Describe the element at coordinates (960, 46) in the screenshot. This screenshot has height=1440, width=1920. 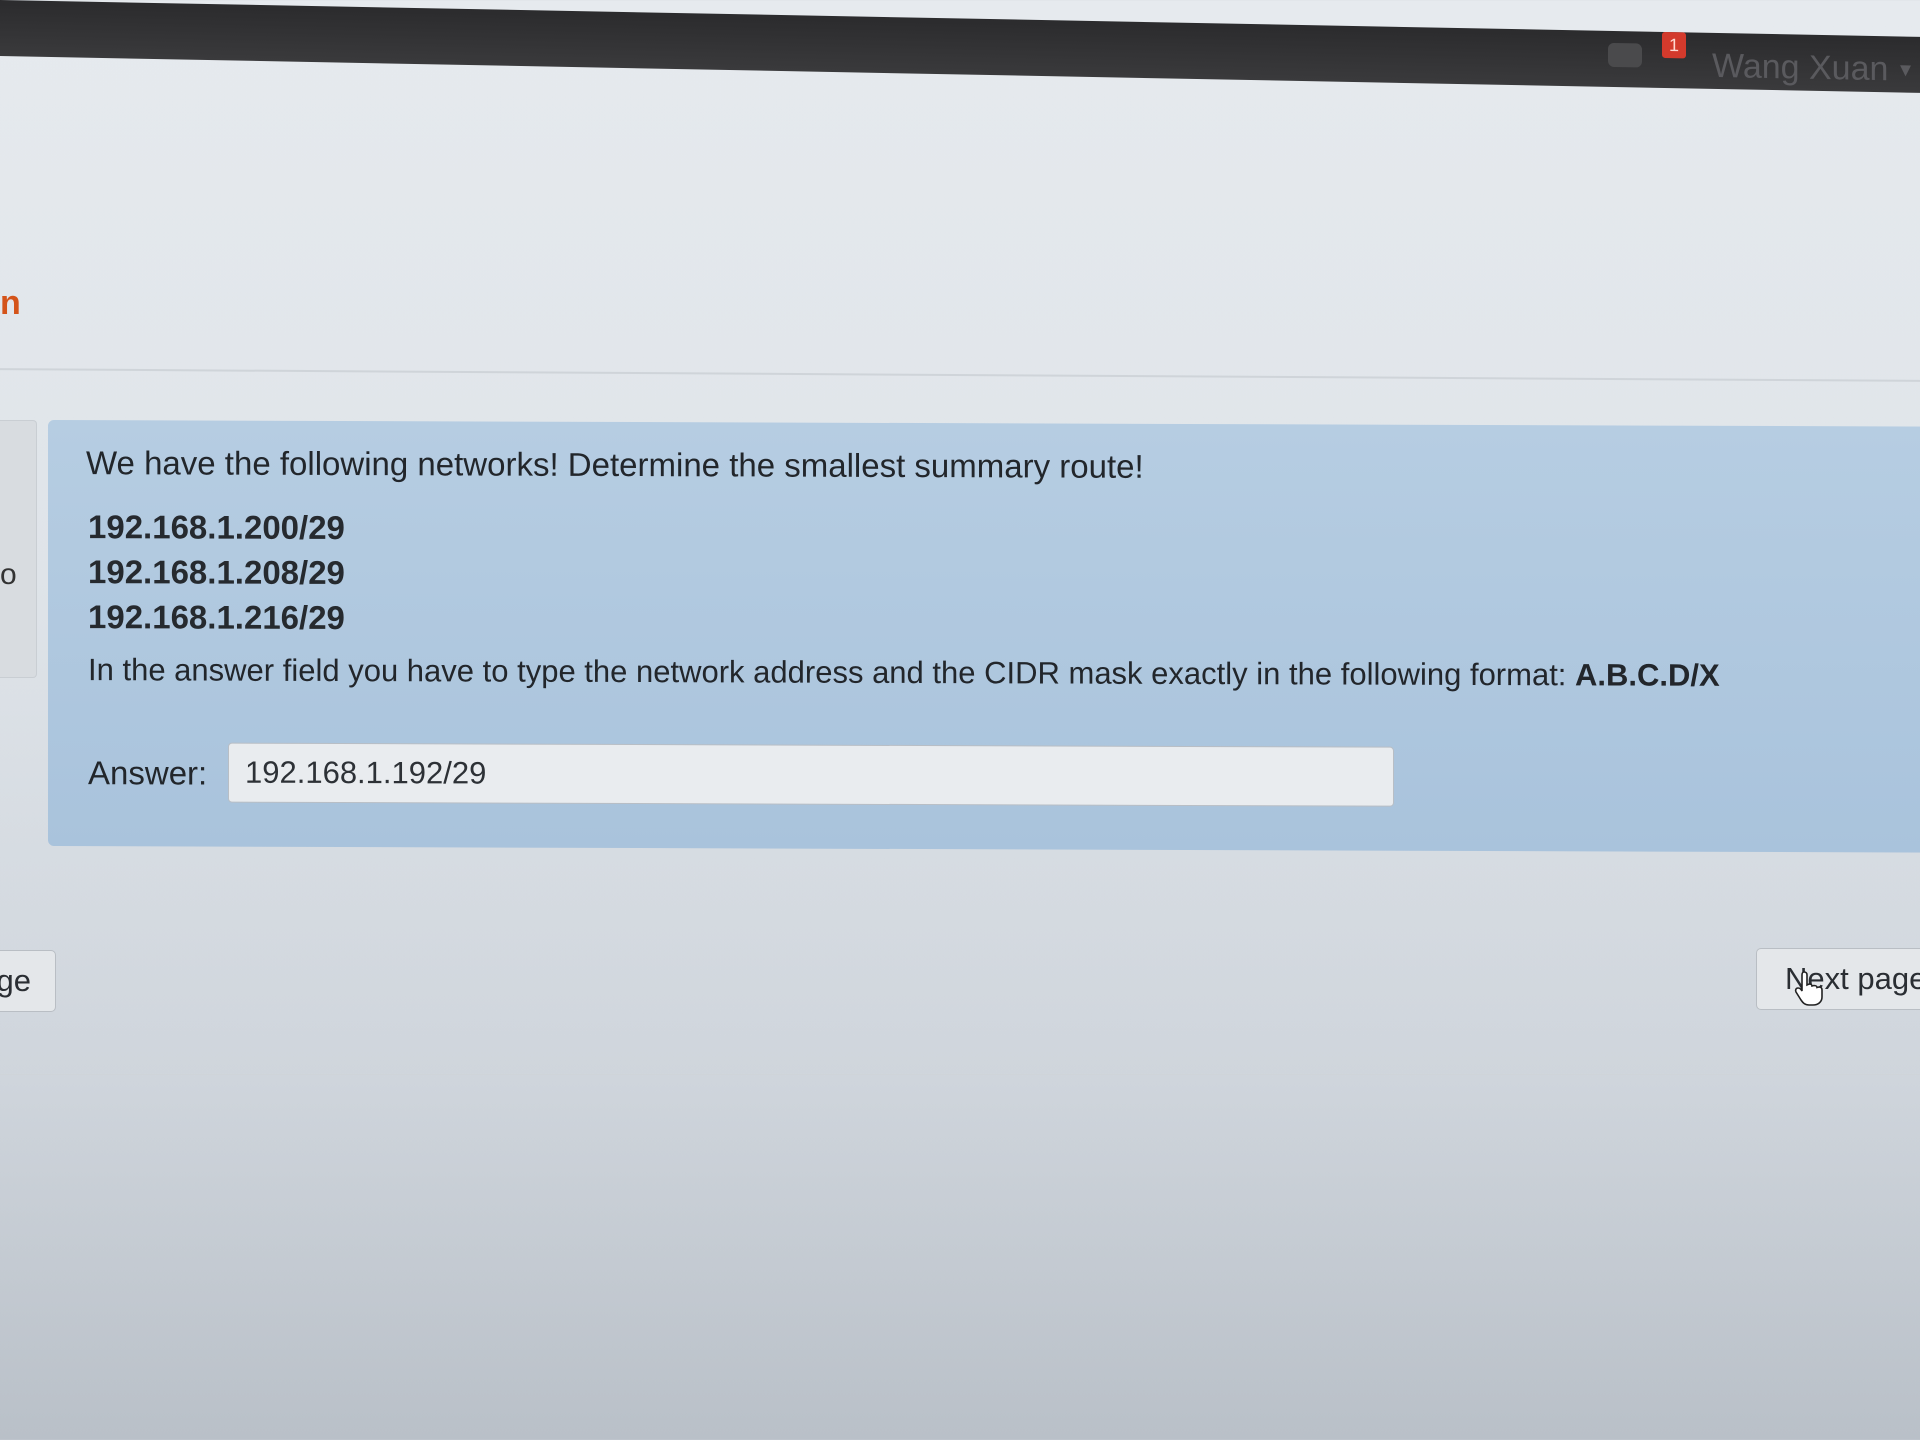
I see `top-bar: 1 Wang Xuan ▾` at that location.